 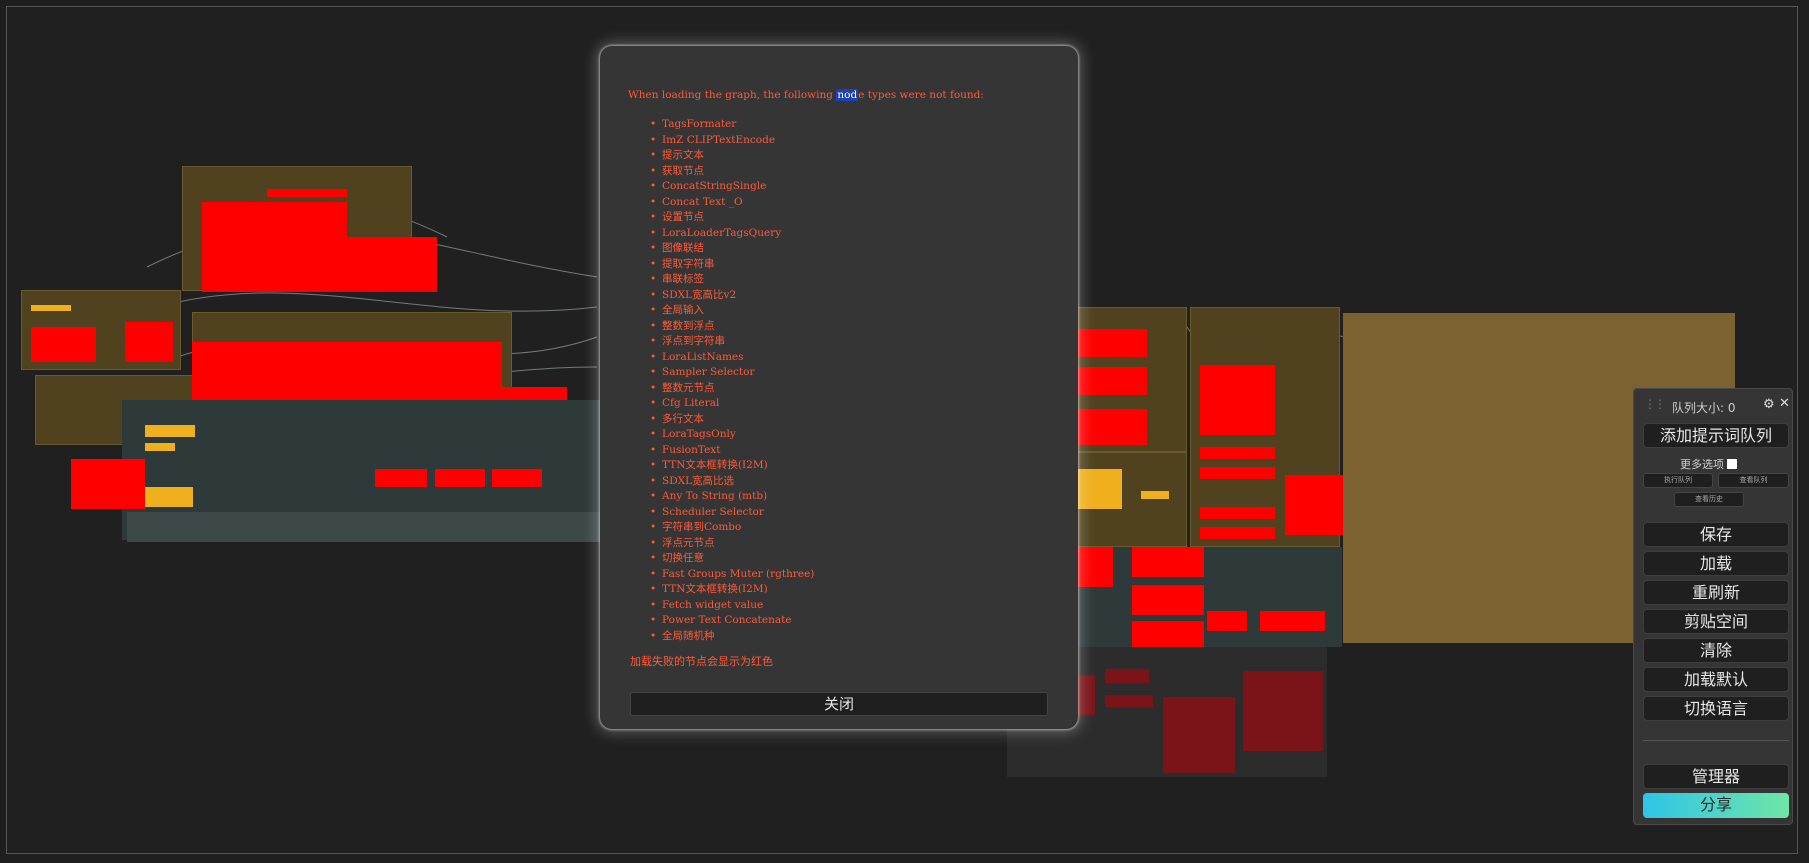 What do you see at coordinates (850, 497) in the screenshot?
I see `missing-node-item: Any To String (mtb)` at bounding box center [850, 497].